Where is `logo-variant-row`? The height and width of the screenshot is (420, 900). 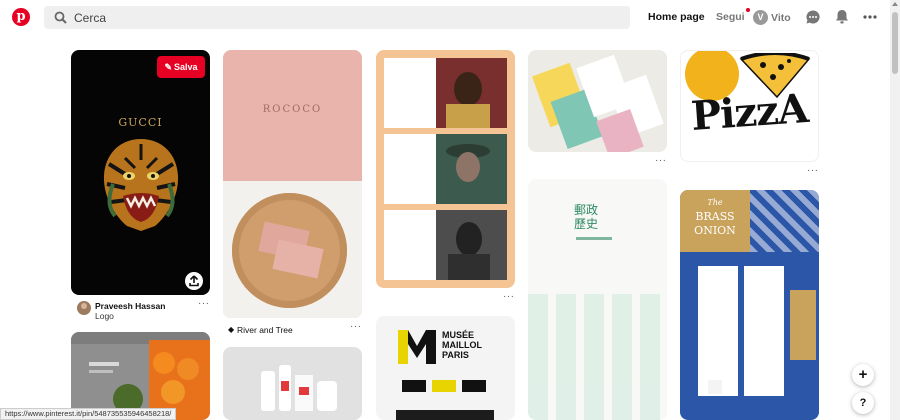 logo-variant-row is located at coordinates (447, 386).